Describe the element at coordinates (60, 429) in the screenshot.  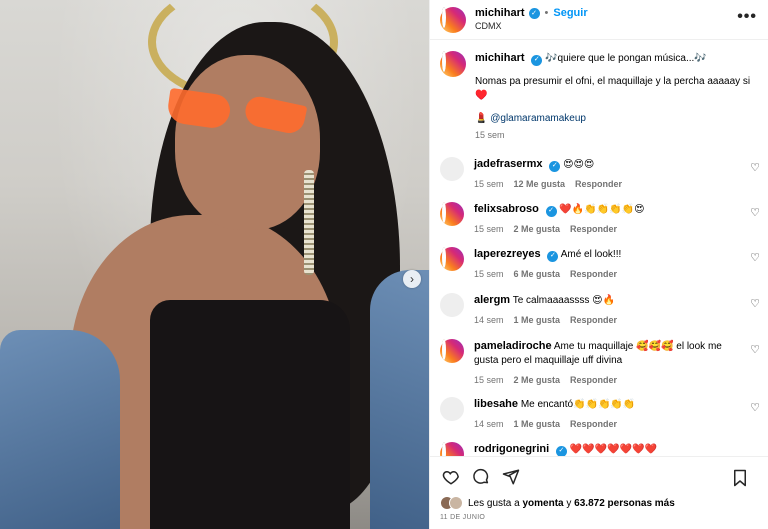
I see `photo-jacket-left` at that location.